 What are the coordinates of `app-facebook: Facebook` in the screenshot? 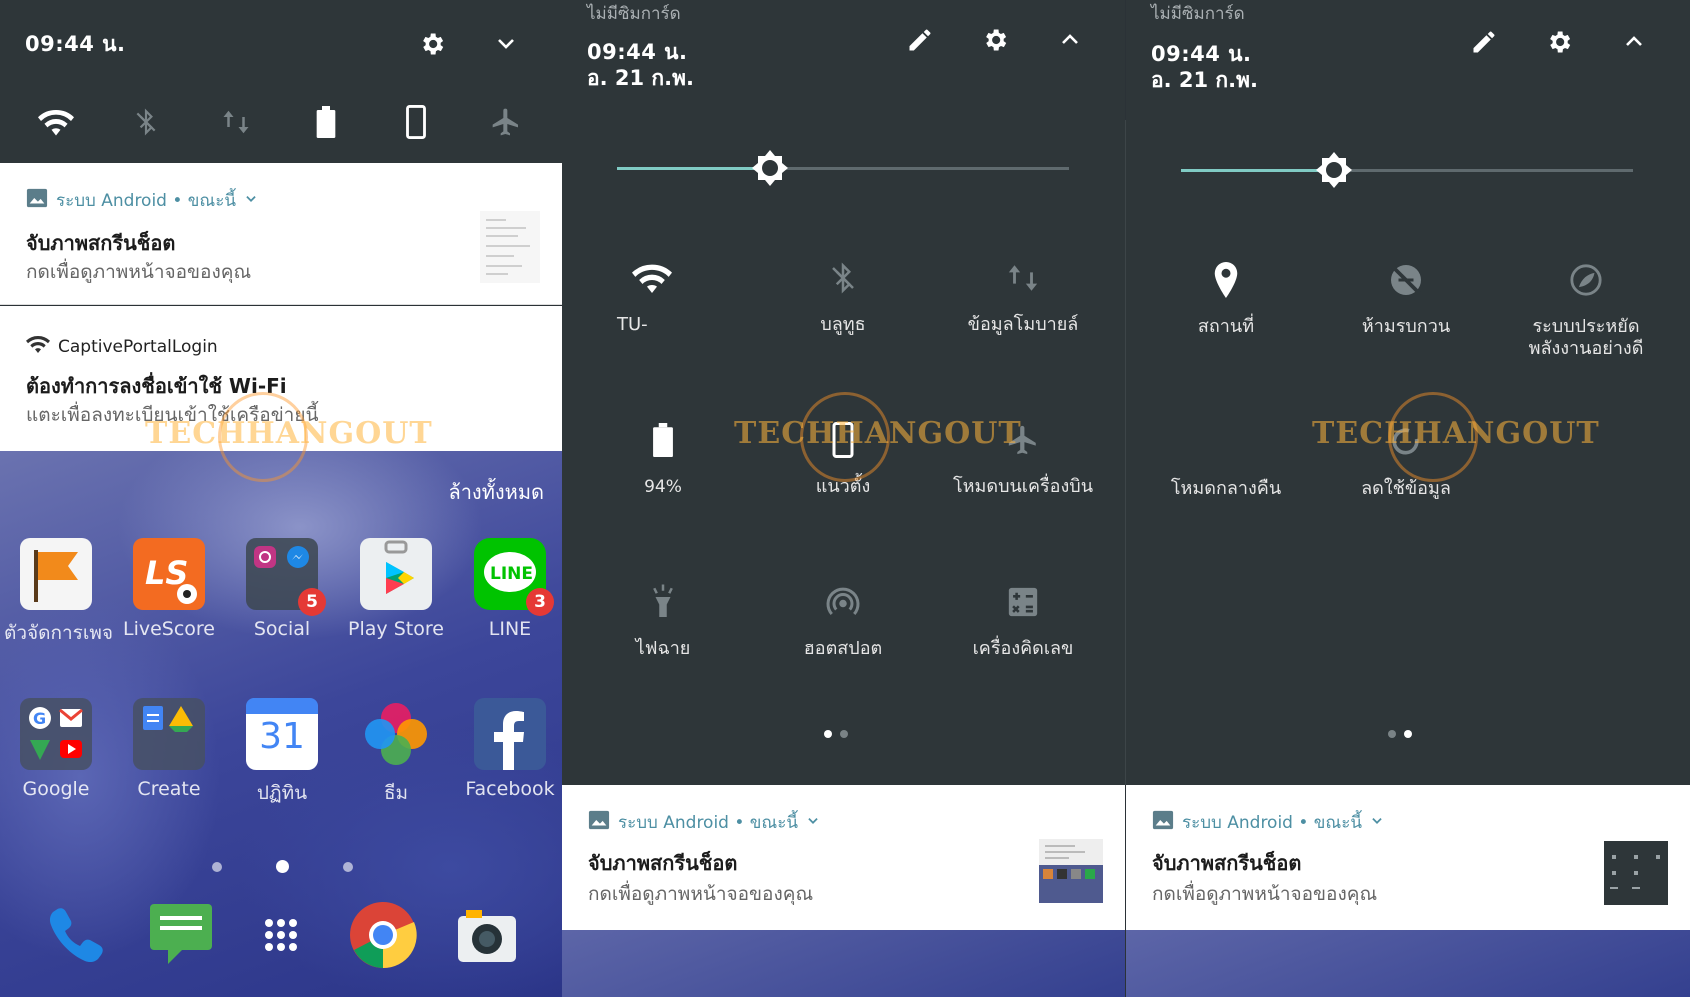 It's located at (510, 749).